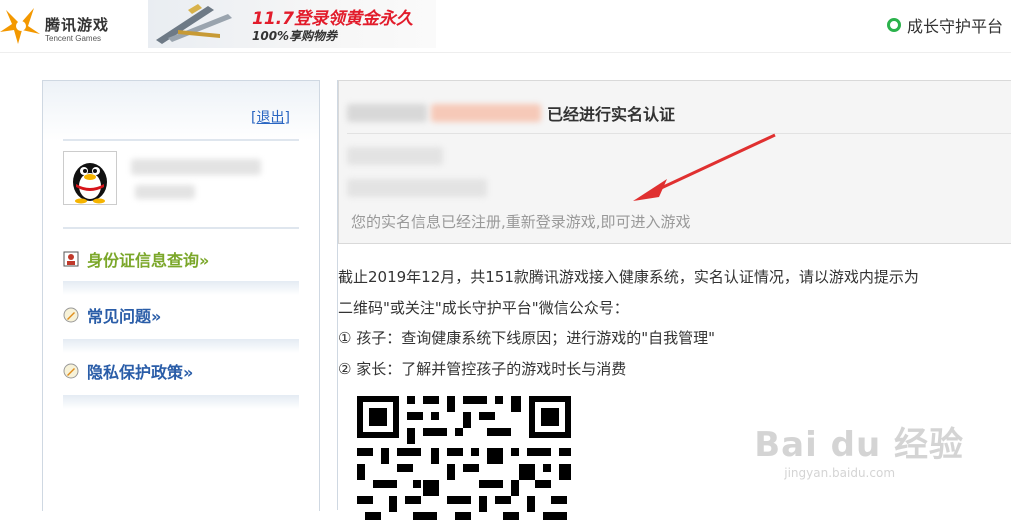 This screenshot has height=522, width=1011. What do you see at coordinates (165, 192) in the screenshot?
I see `redacted-account-id` at bounding box center [165, 192].